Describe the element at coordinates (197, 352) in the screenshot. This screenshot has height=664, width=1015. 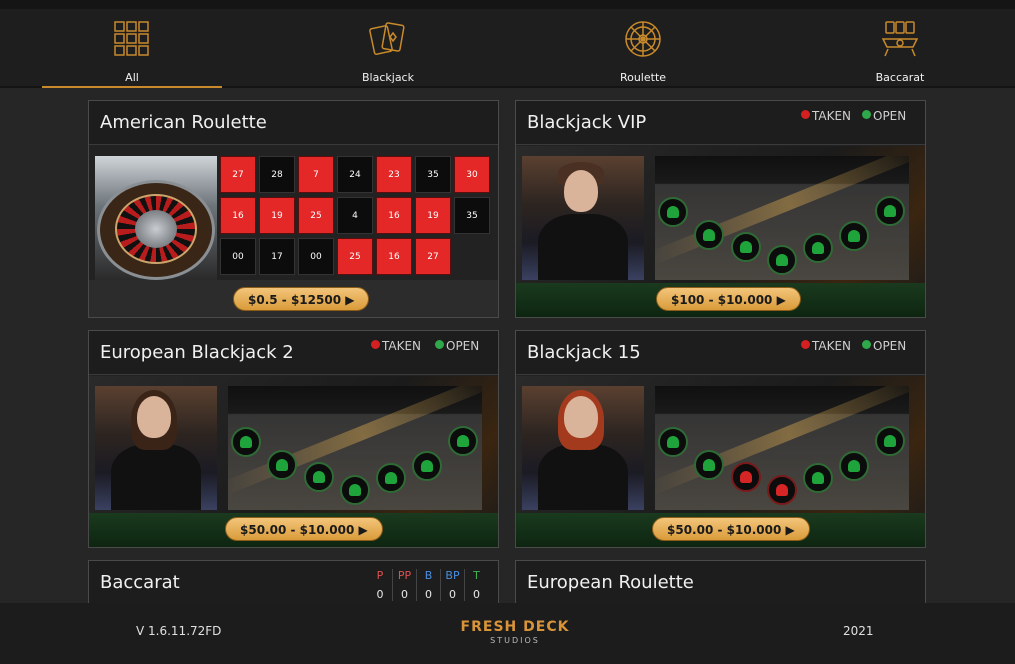
I see `card-title: European Blackjack 2` at that location.